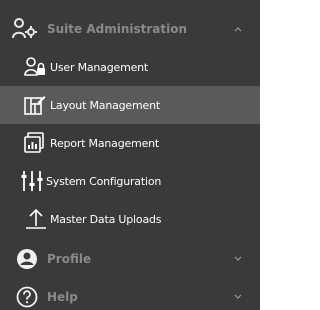  What do you see at coordinates (265, 155) in the screenshot?
I see `page-background-edge` at bounding box center [265, 155].